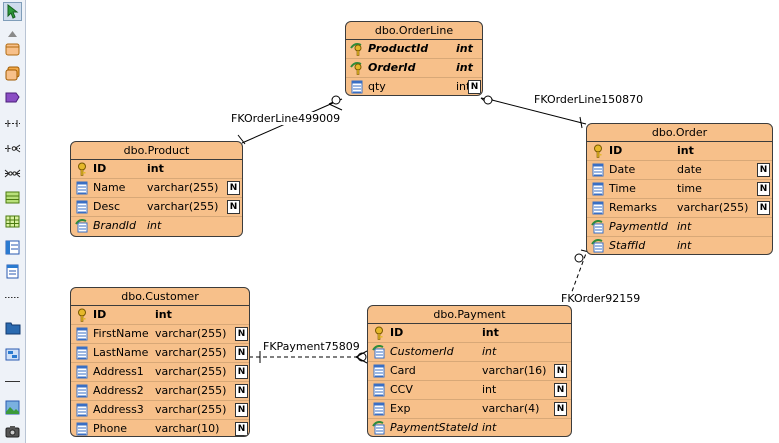 Image resolution: width=779 pixels, height=443 pixels. What do you see at coordinates (12, 431) in the screenshot?
I see `camera-icon` at bounding box center [12, 431].